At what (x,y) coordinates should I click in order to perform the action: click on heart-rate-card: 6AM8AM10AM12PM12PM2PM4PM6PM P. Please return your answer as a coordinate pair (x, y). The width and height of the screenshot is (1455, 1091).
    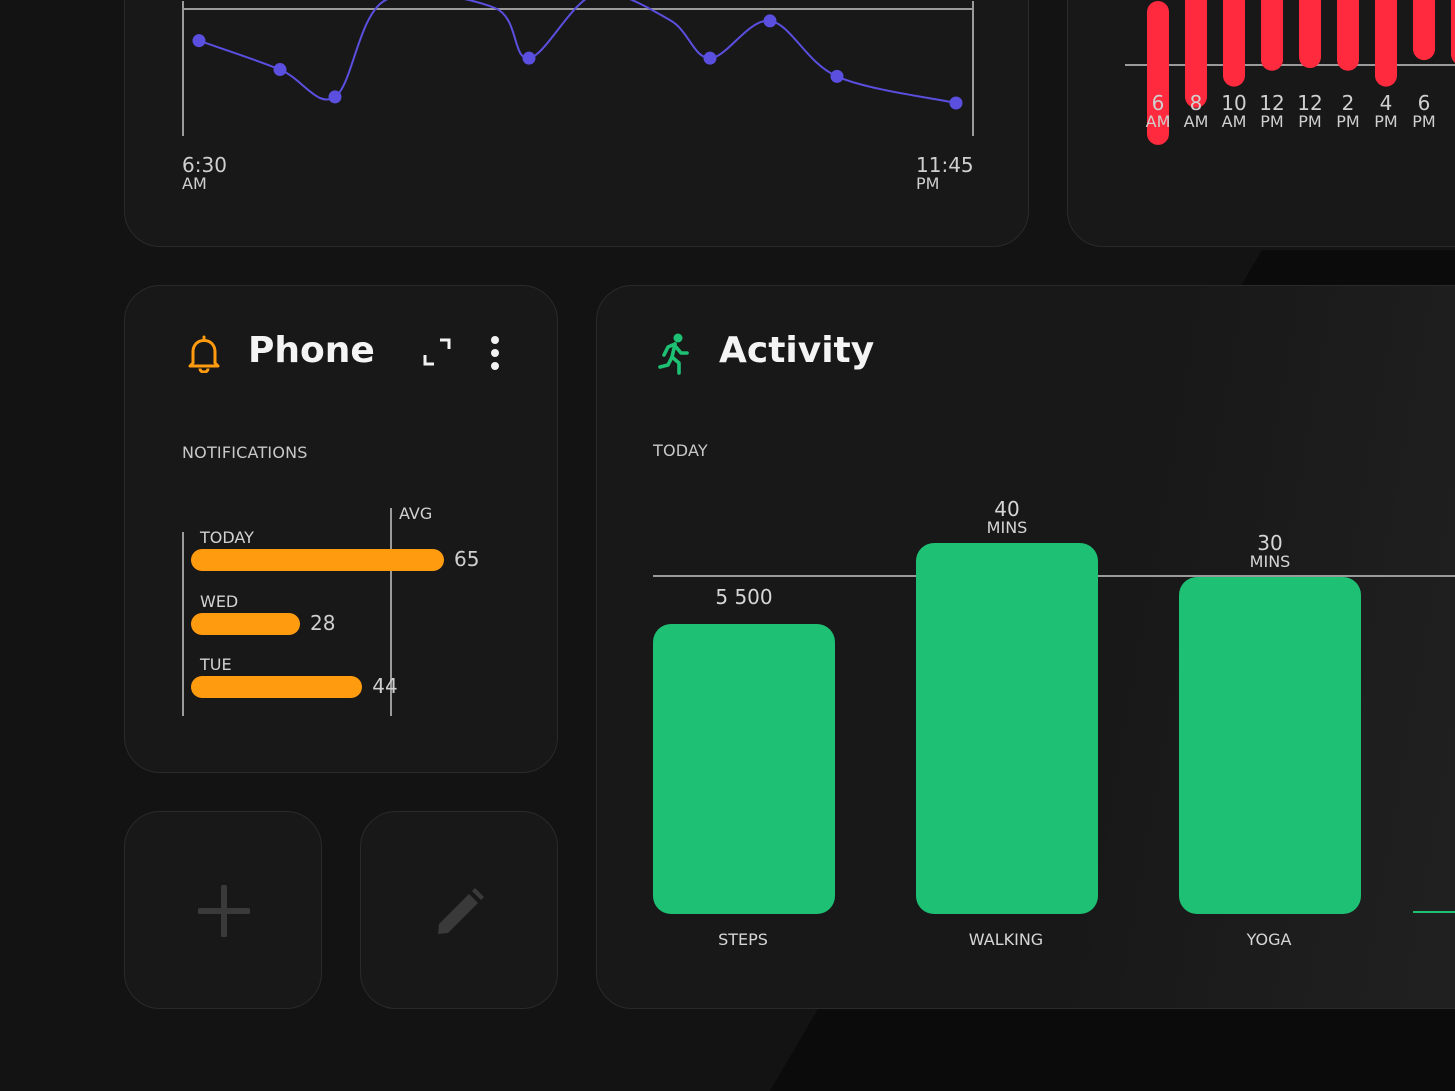
    Looking at the image, I should click on (1261, 123).